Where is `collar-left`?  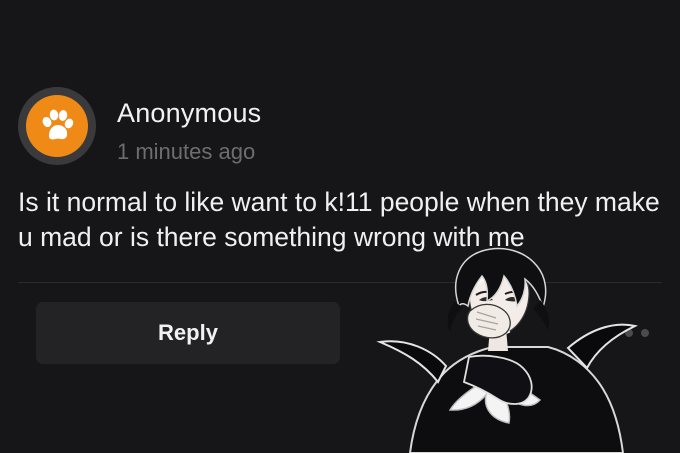 collar-left is located at coordinates (412, 362).